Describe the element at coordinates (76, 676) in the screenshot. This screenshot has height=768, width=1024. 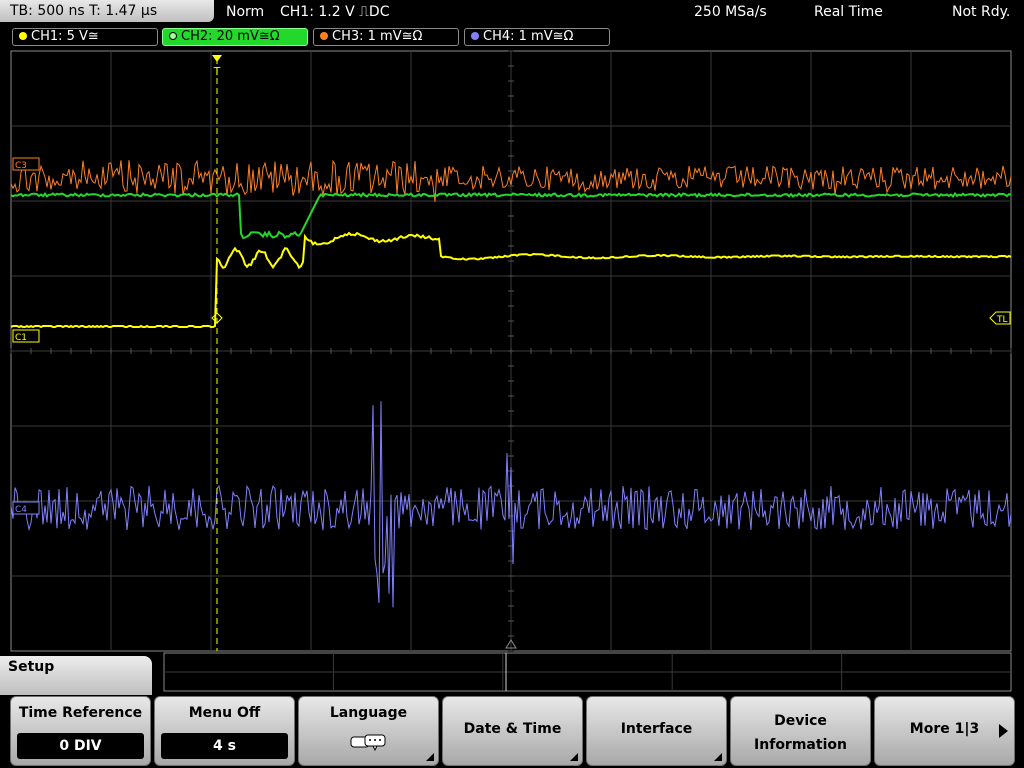
I see `menu-title-tab: Setup` at that location.